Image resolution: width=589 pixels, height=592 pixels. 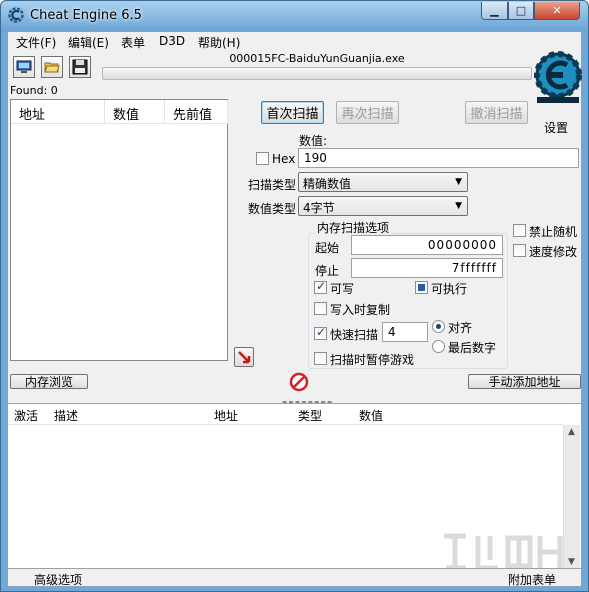 I want to click on value-type-select: 4字节 ▼, so click(x=383, y=206).